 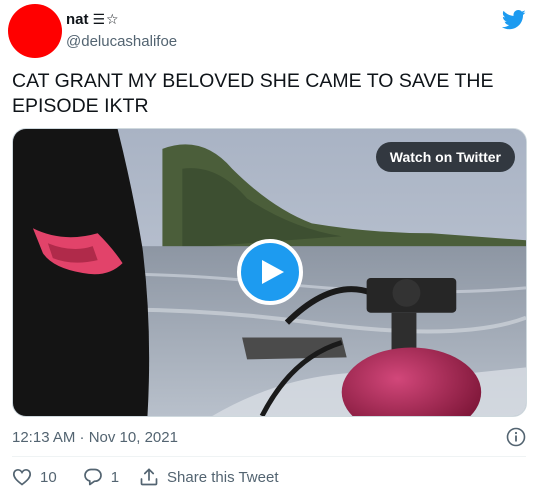 What do you see at coordinates (92, 477) in the screenshot?
I see `reply-bubble-icon` at bounding box center [92, 477].